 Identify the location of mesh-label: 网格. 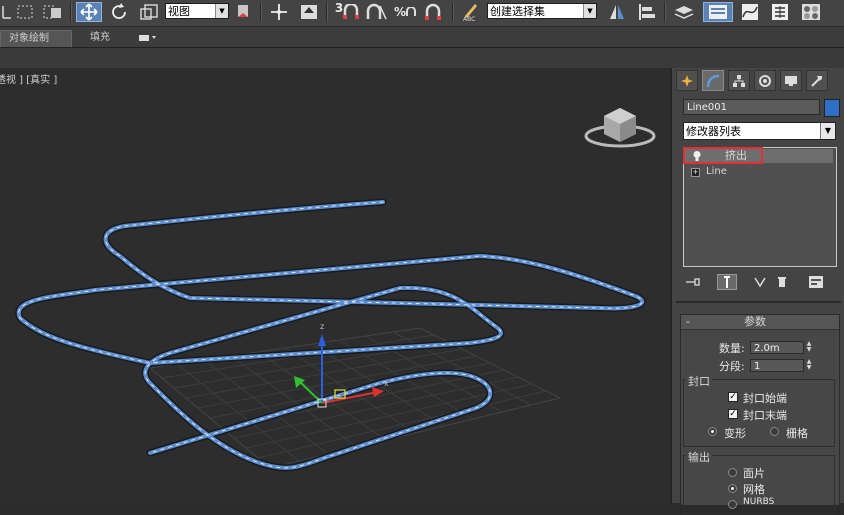
(754, 489).